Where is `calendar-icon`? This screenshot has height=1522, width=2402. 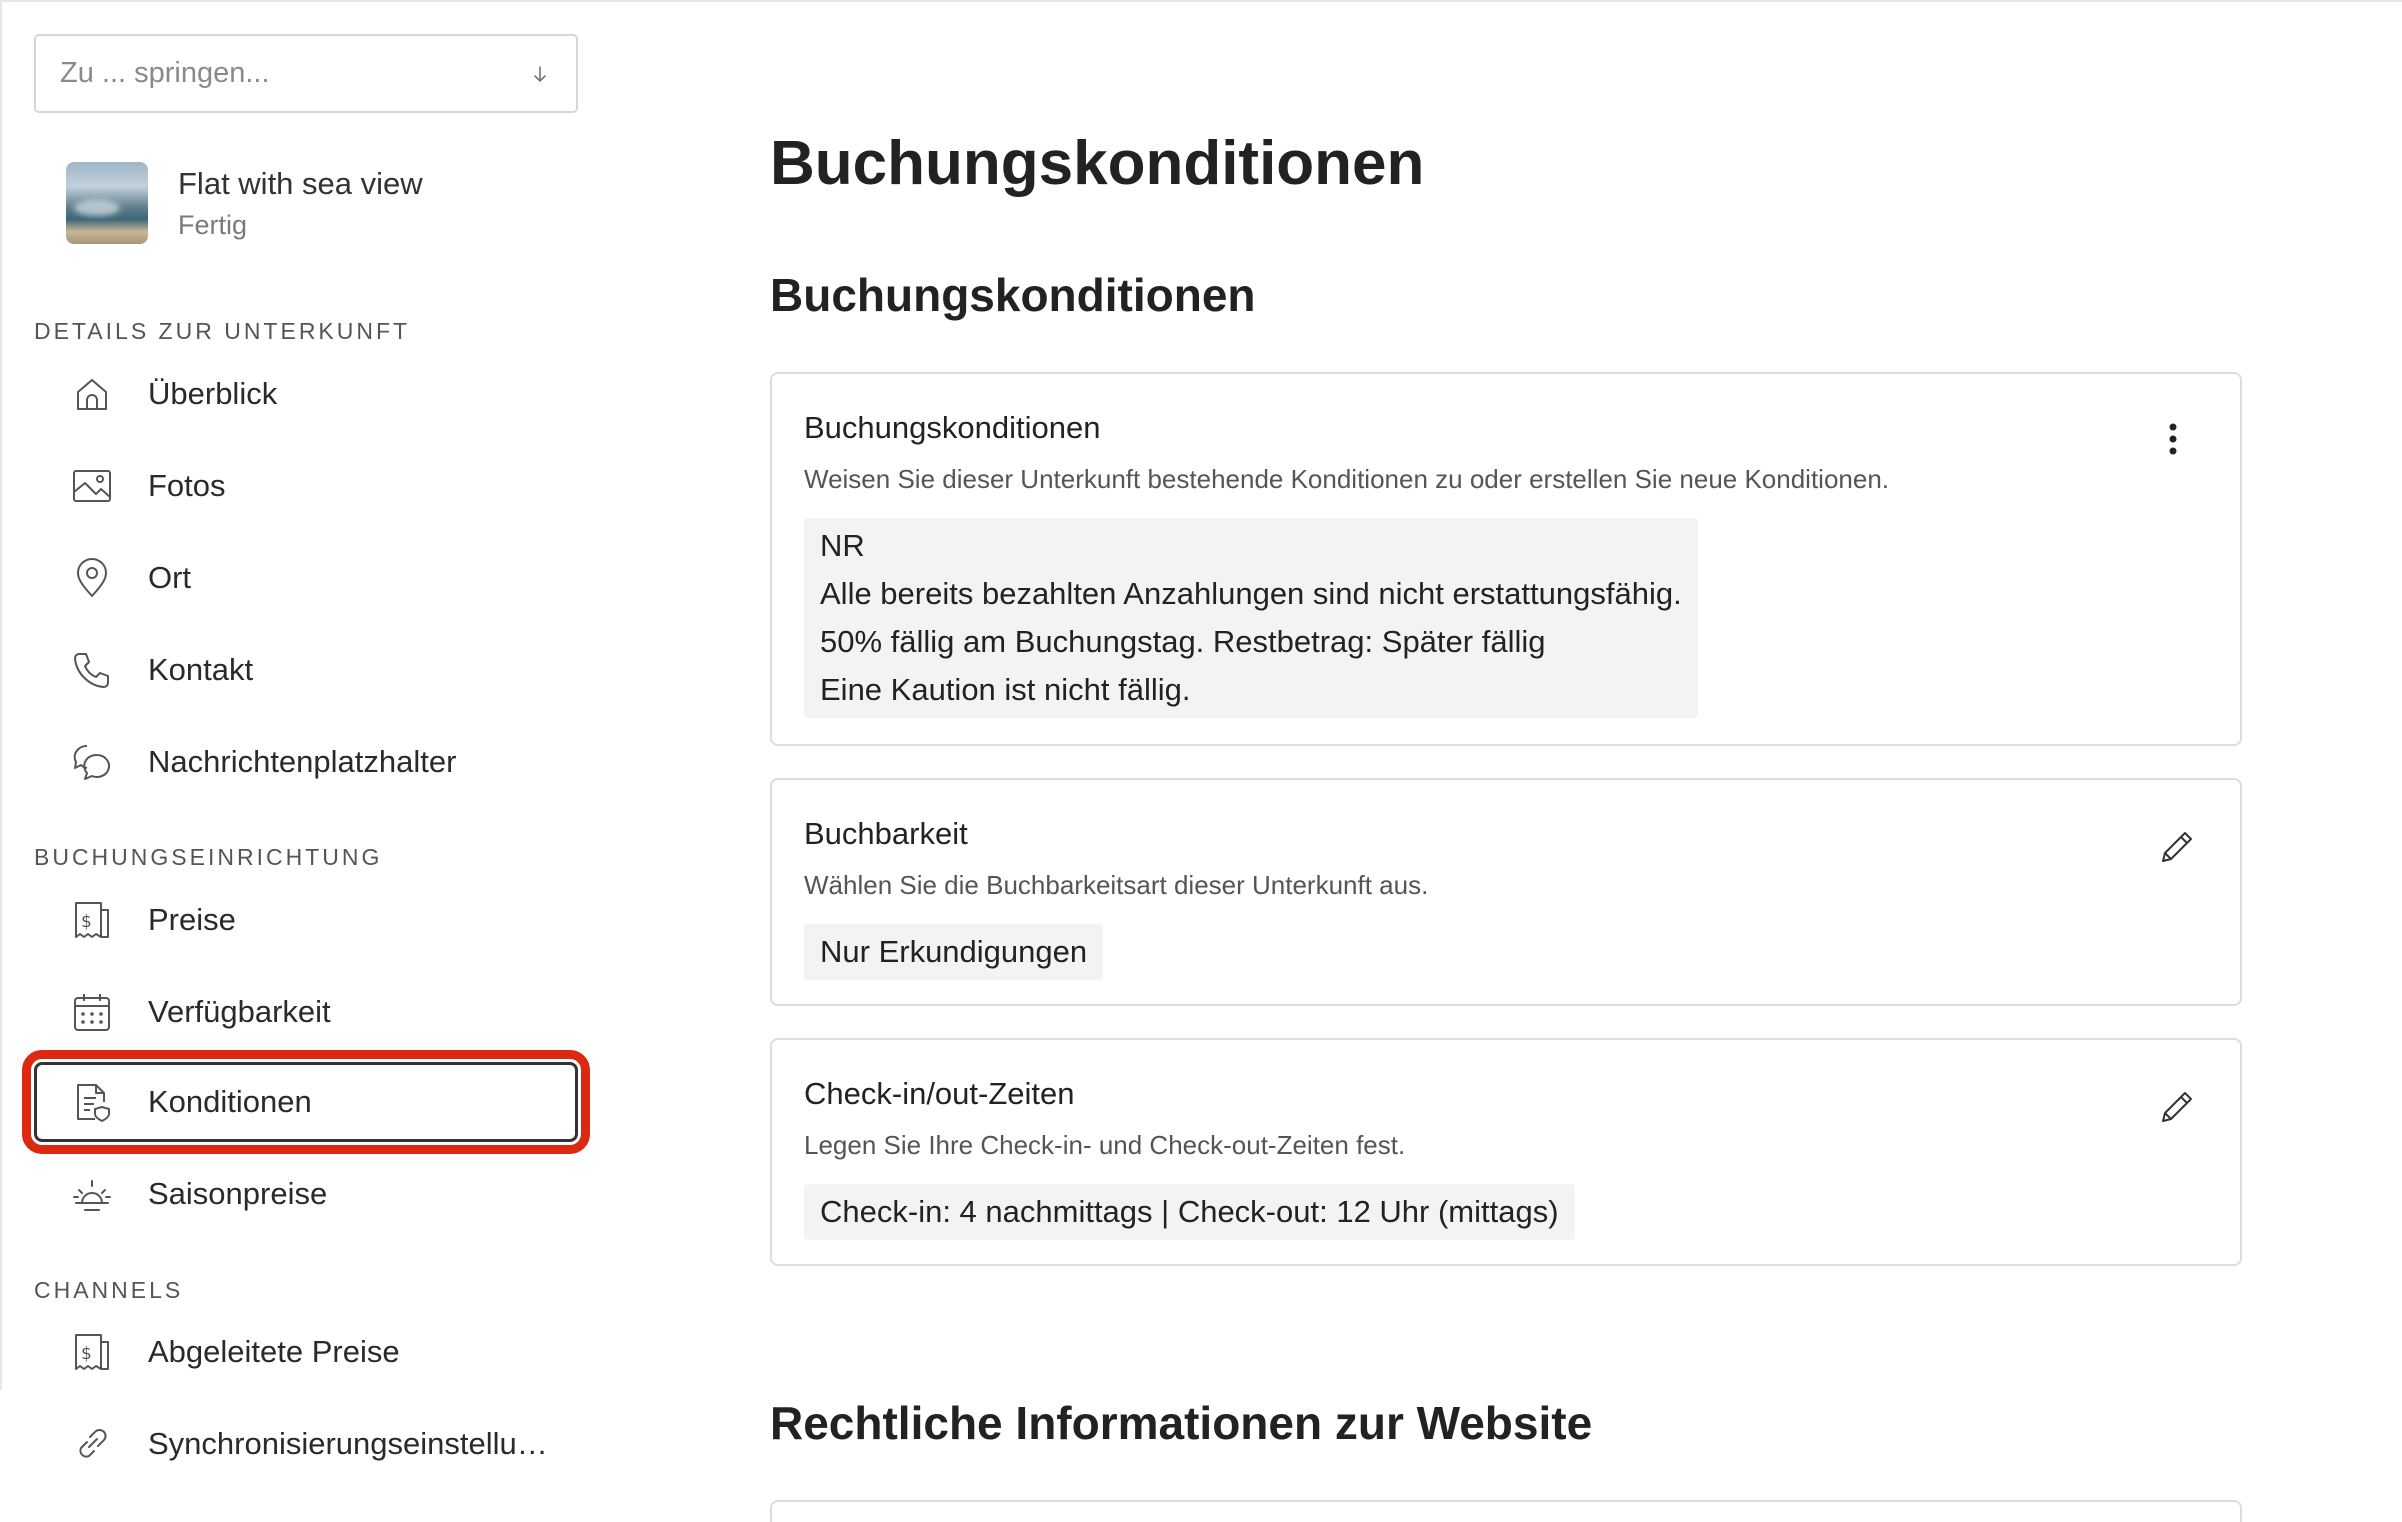
calendar-icon is located at coordinates (92, 1012).